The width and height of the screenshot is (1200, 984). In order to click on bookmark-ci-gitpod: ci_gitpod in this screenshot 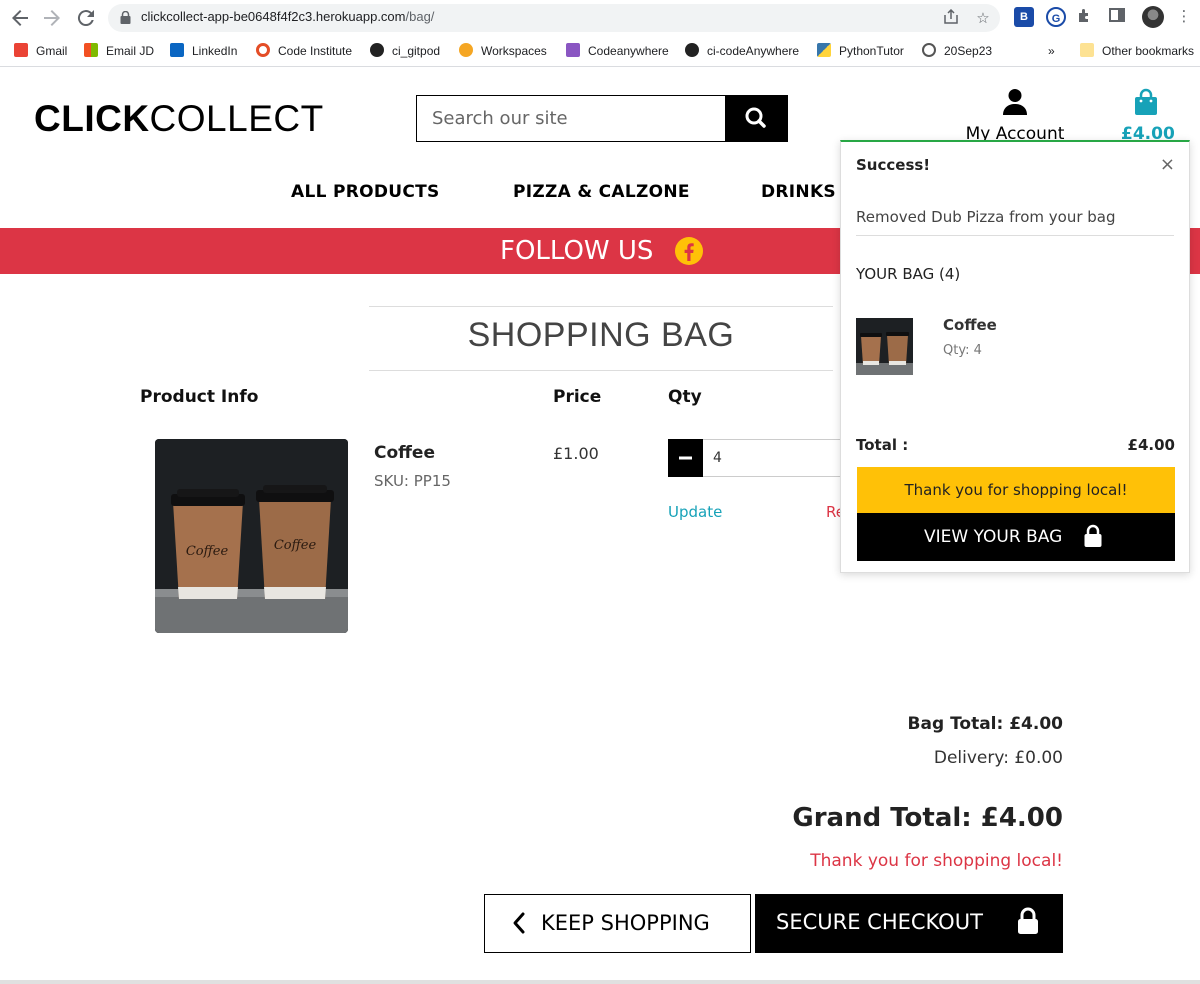, I will do `click(405, 51)`.